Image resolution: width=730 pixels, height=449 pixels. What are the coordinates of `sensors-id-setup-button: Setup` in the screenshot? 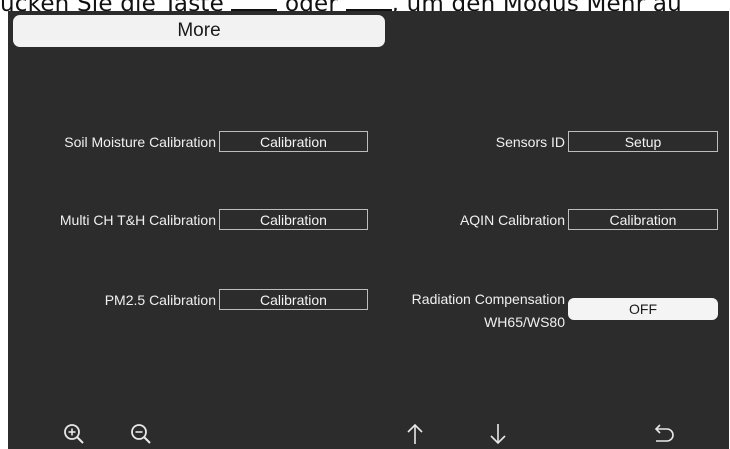 It's located at (643, 141).